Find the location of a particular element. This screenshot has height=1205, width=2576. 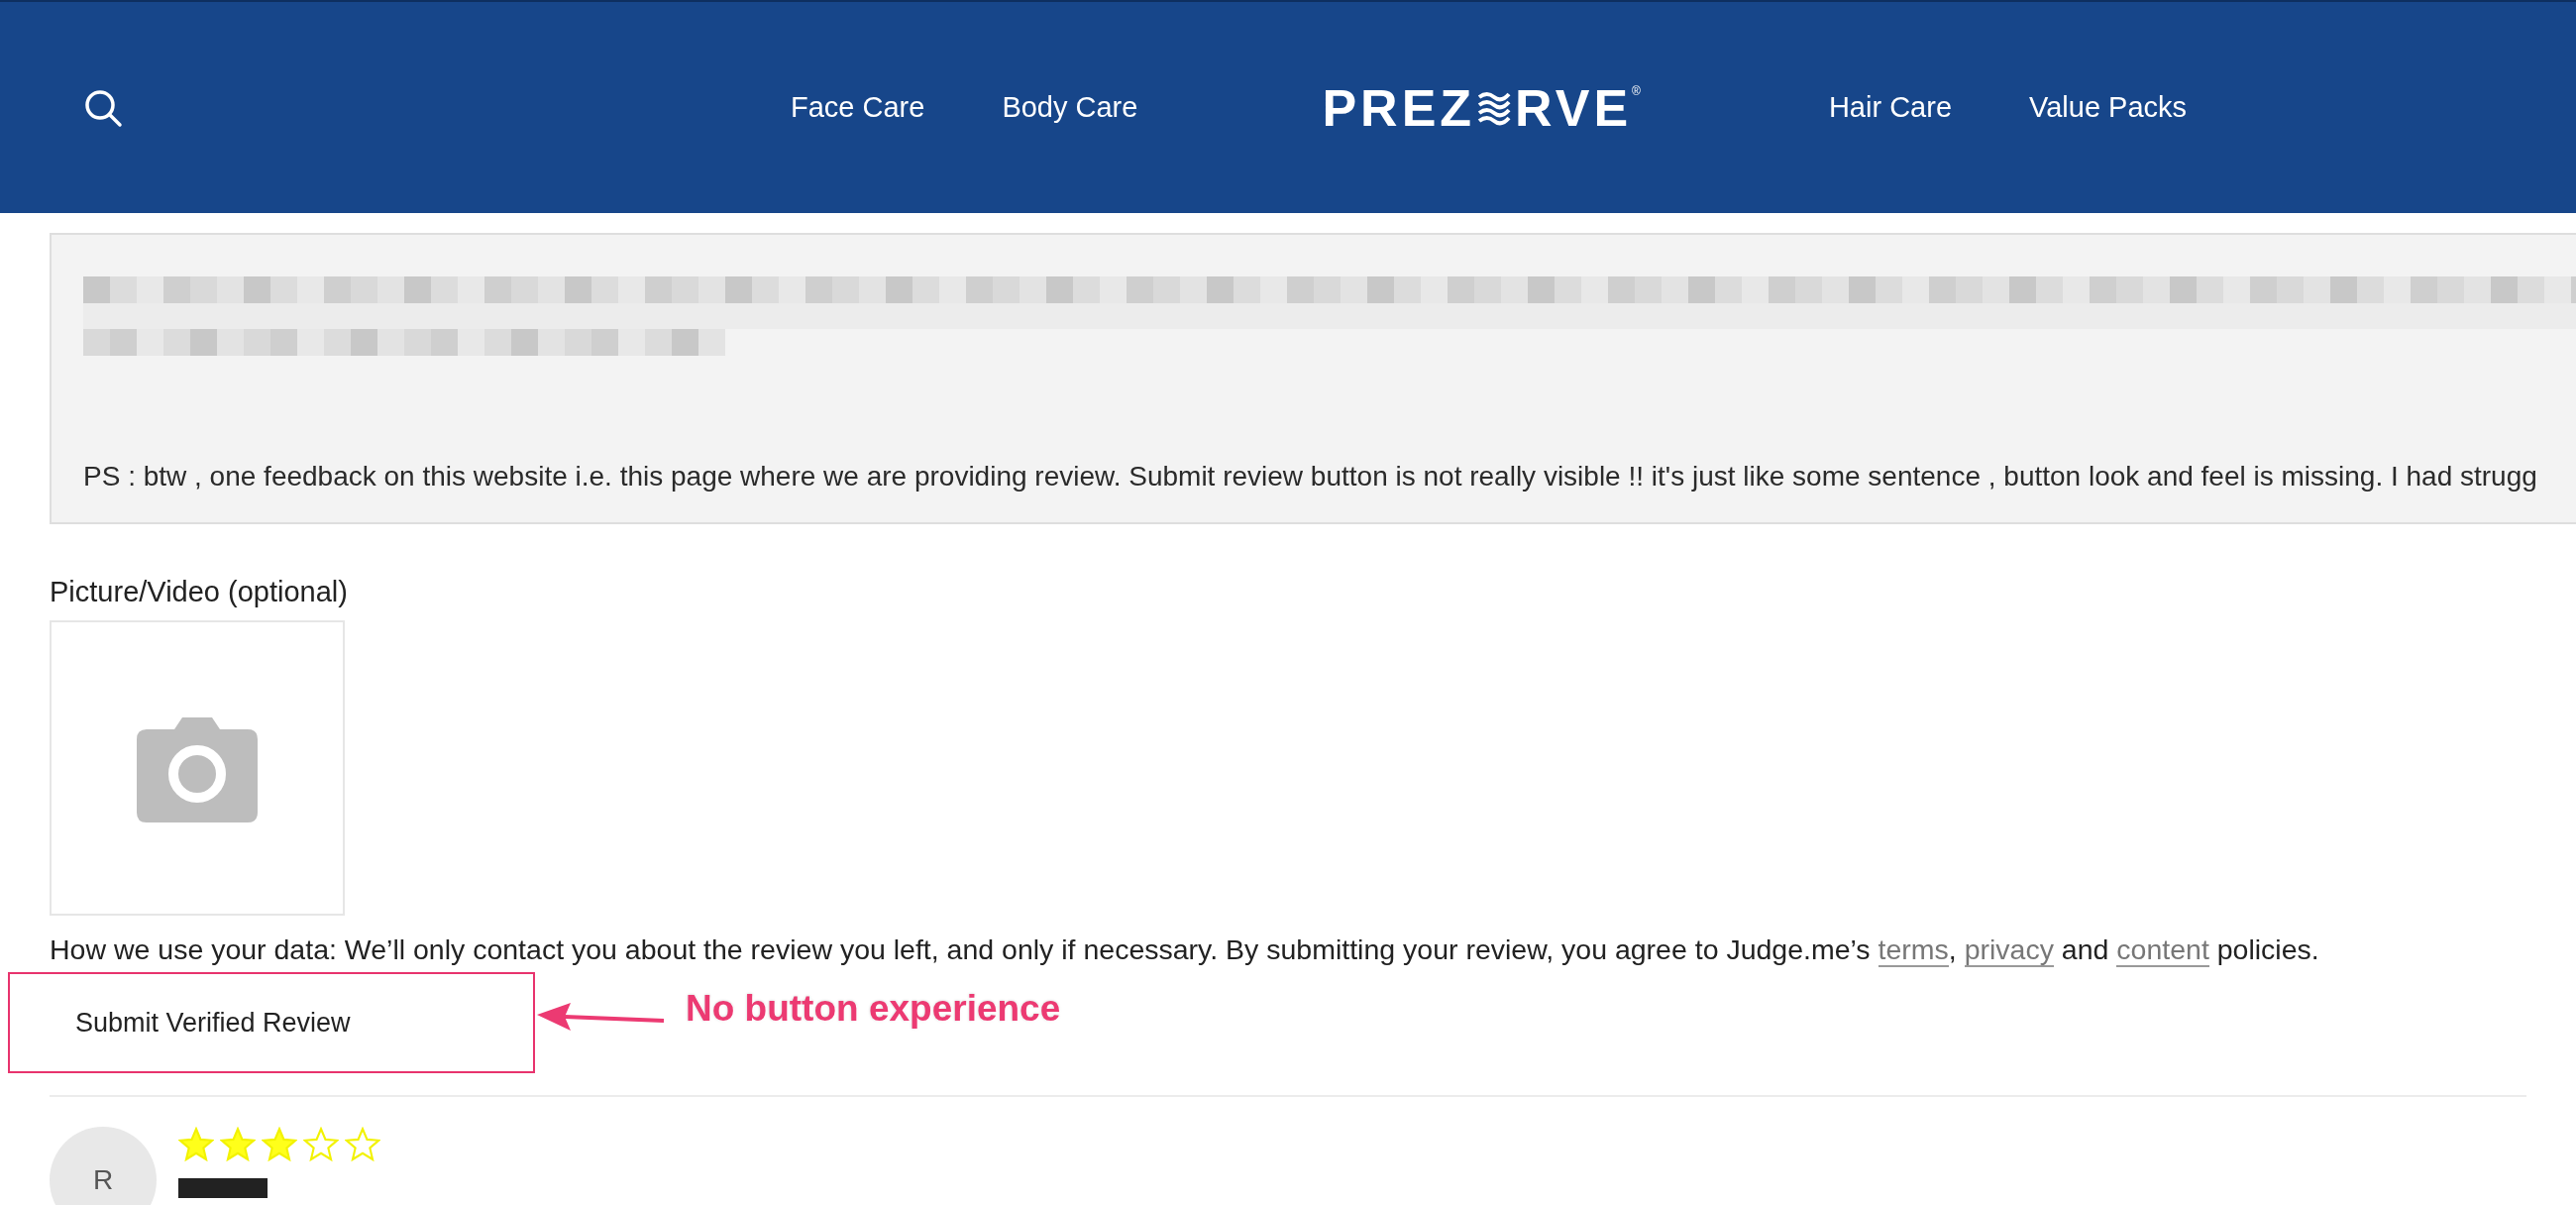

submit-review-button: Submit Verified Review is located at coordinates (213, 1023).